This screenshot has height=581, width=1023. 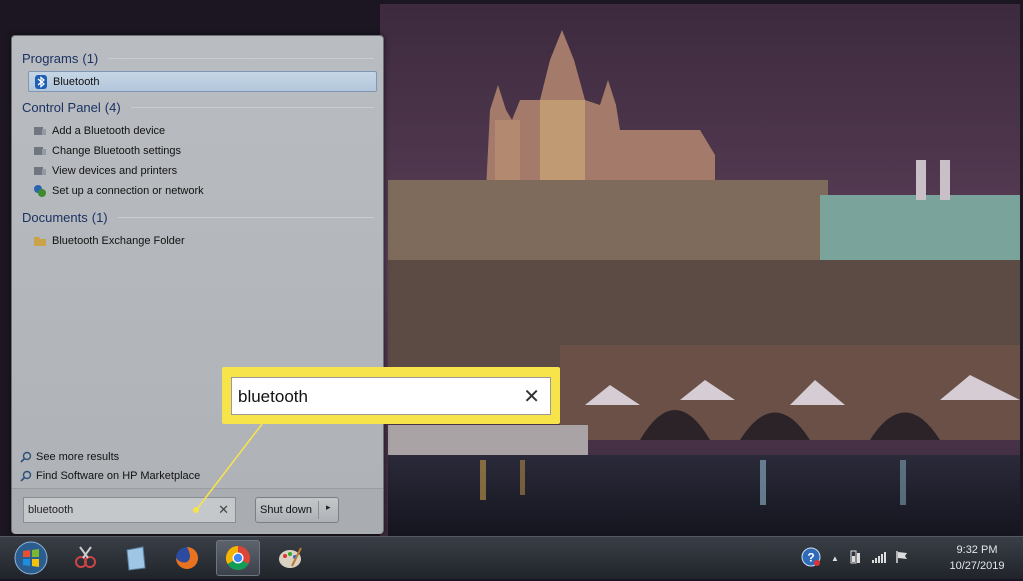 What do you see at coordinates (202, 151) in the screenshot?
I see `result-change-bluetooth-settings: Change Bluetooth settings` at bounding box center [202, 151].